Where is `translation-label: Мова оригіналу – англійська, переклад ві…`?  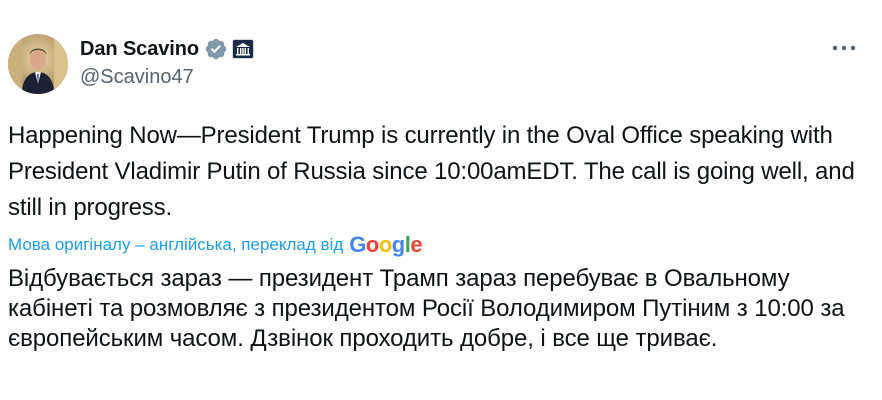 translation-label: Мова оригіналу – англійська, переклад ві… is located at coordinates (175, 245).